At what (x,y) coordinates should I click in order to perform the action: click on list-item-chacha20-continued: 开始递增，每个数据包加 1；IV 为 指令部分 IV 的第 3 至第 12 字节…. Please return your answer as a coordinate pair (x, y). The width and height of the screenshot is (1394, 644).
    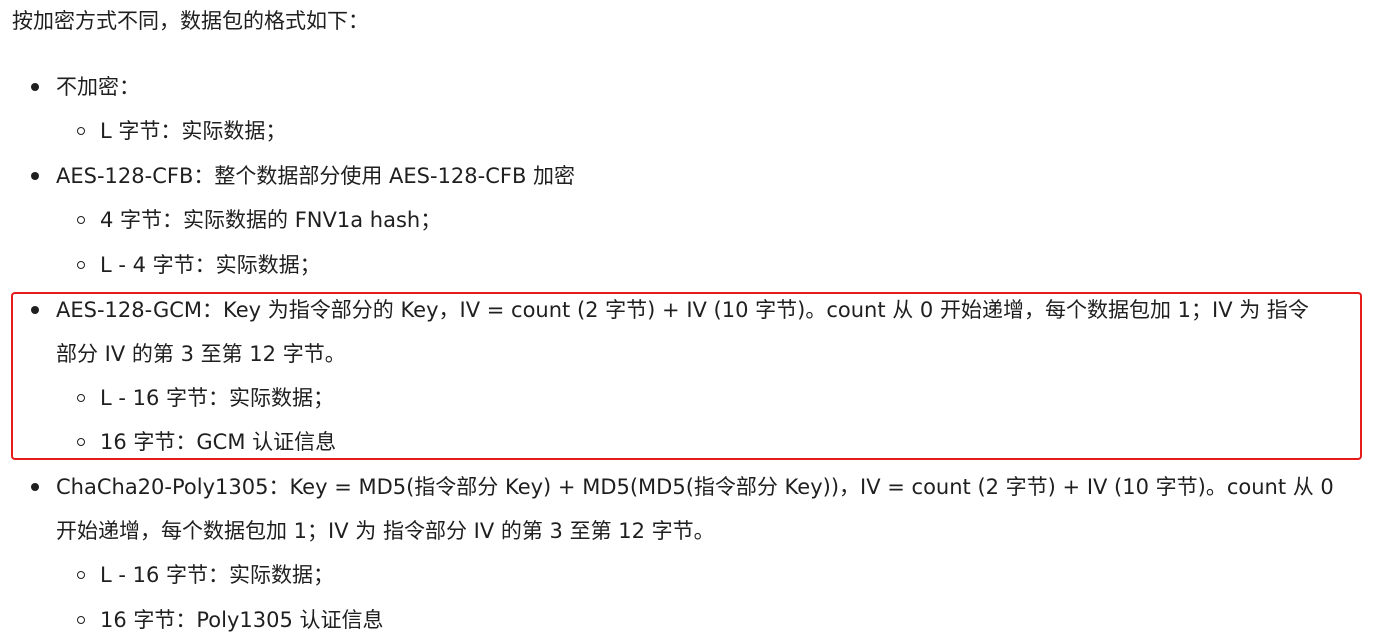
    Looking at the image, I should click on (385, 531).